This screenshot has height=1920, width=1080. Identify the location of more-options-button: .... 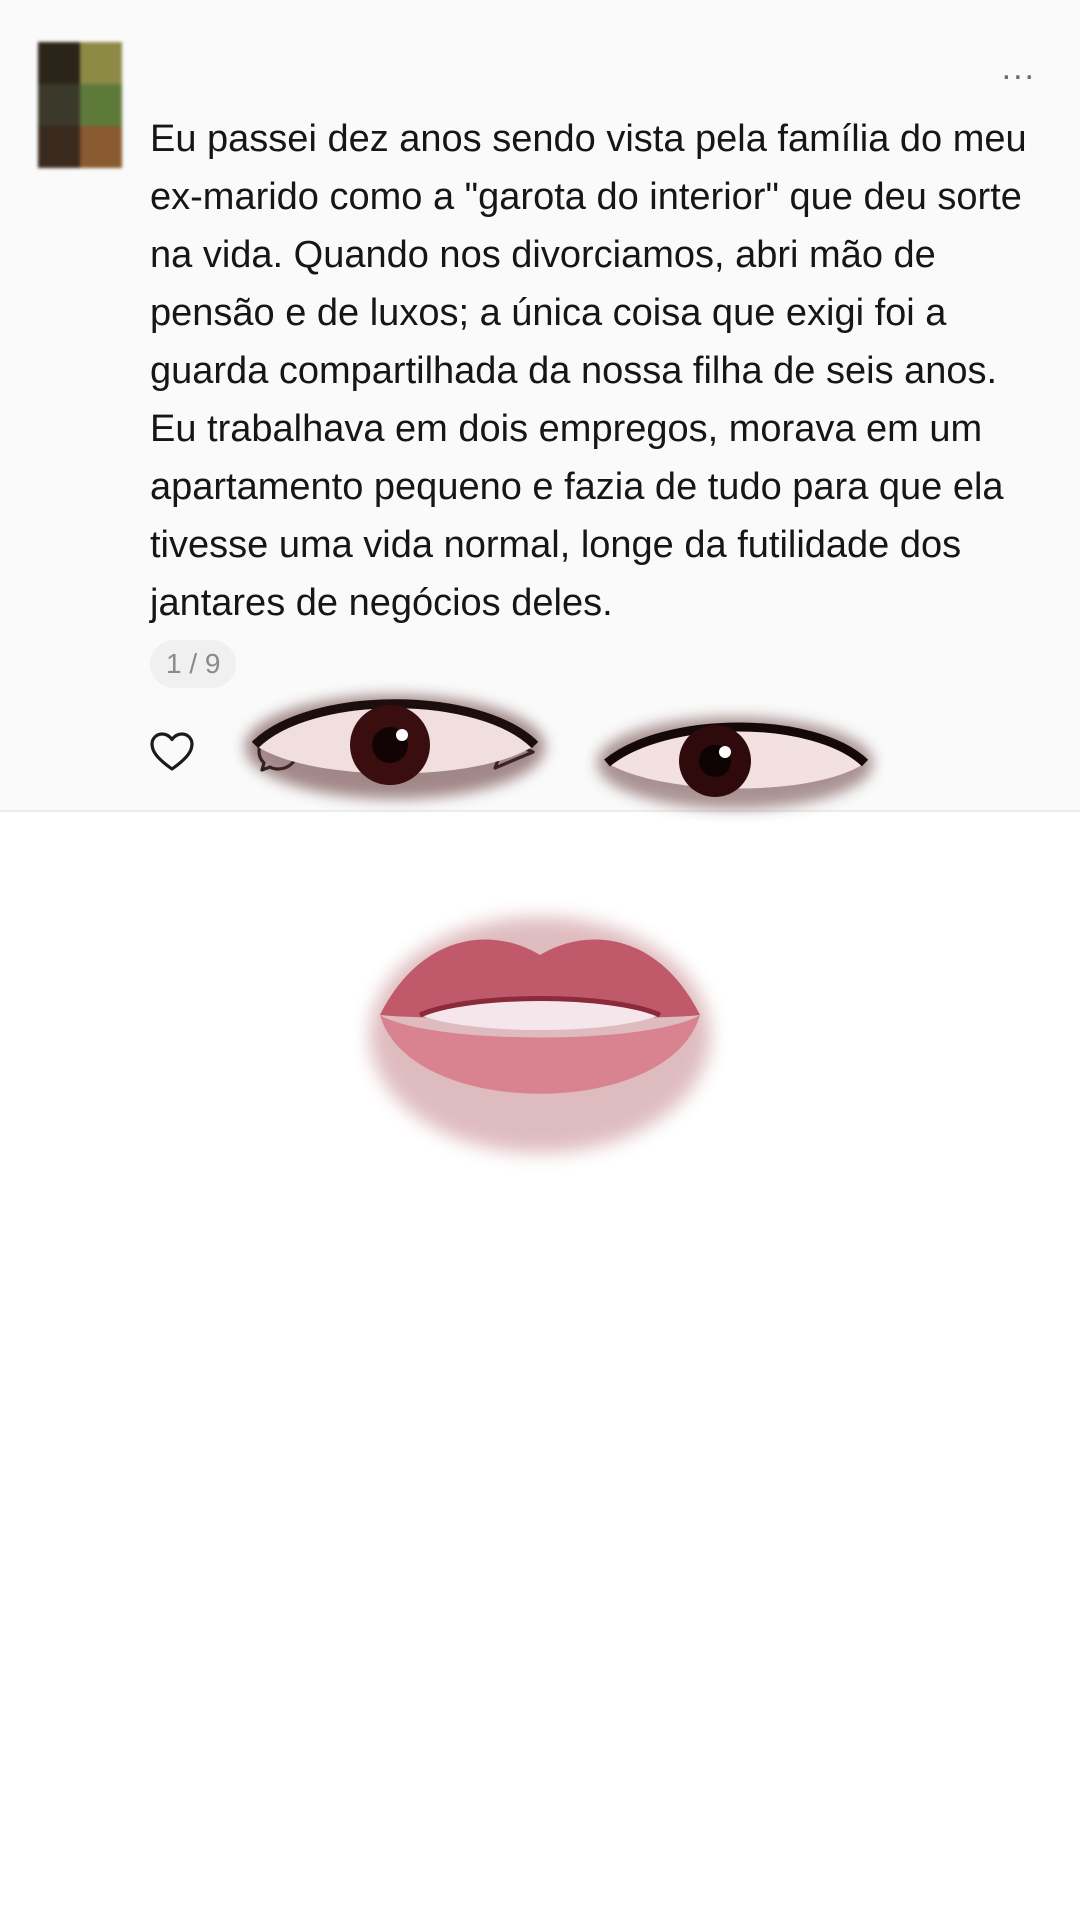
(1019, 68).